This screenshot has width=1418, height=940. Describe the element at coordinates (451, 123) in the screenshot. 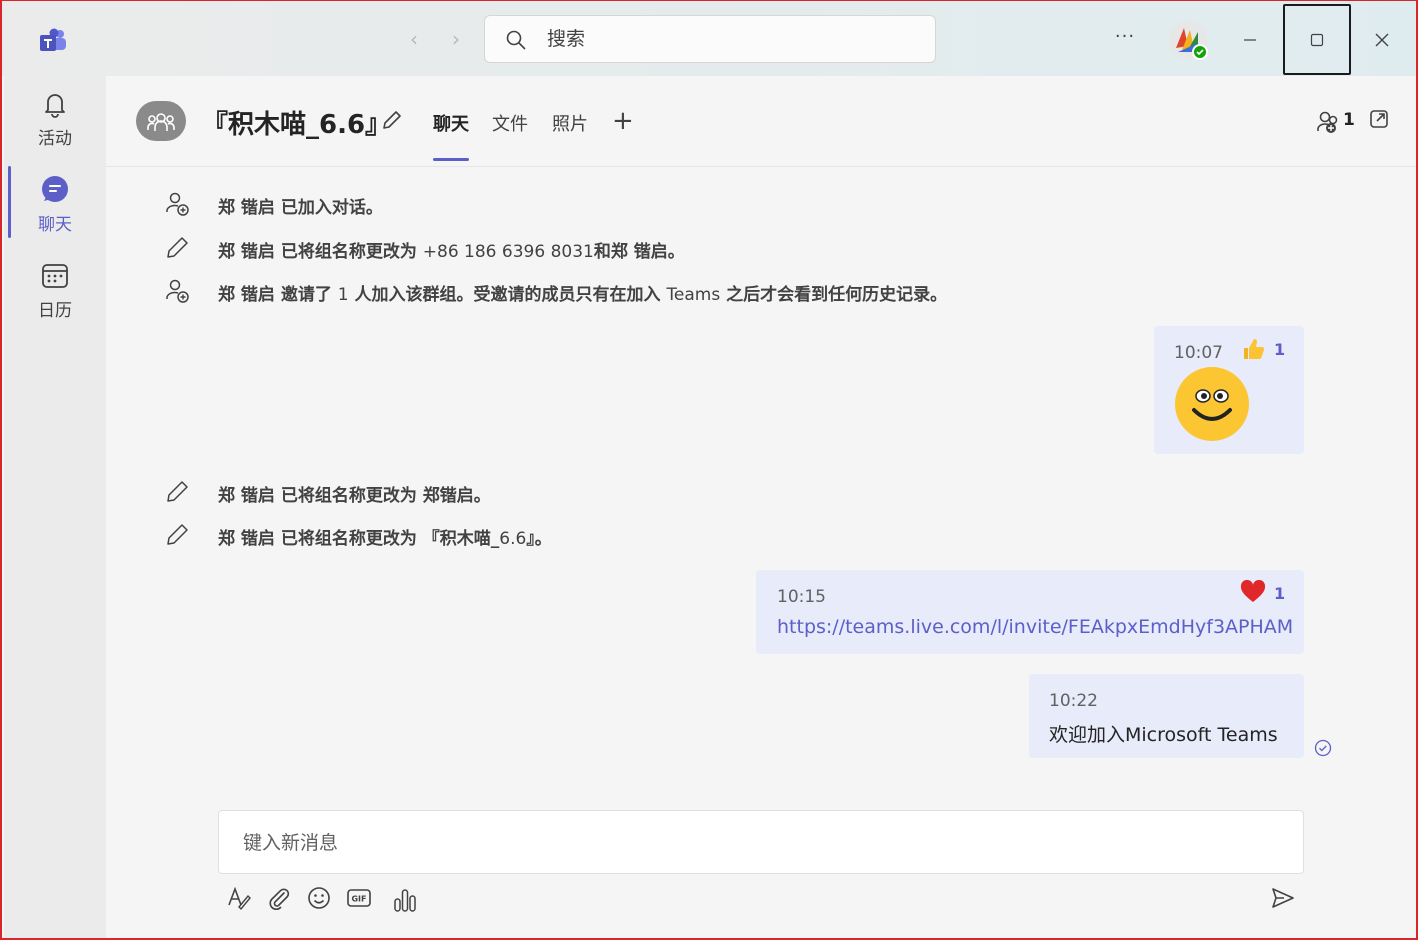

I see `tab-chat: 聊天` at that location.